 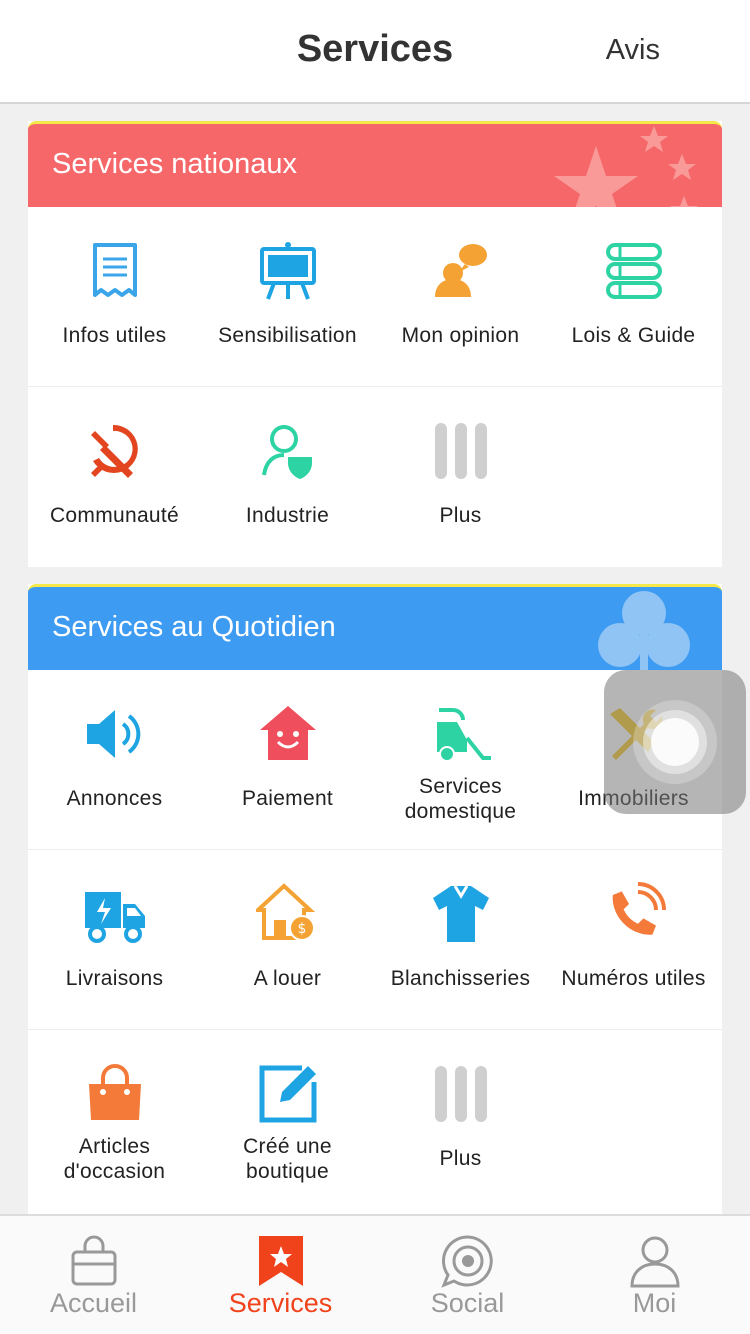 I want to click on edit-icon, so click(x=288, y=1094).